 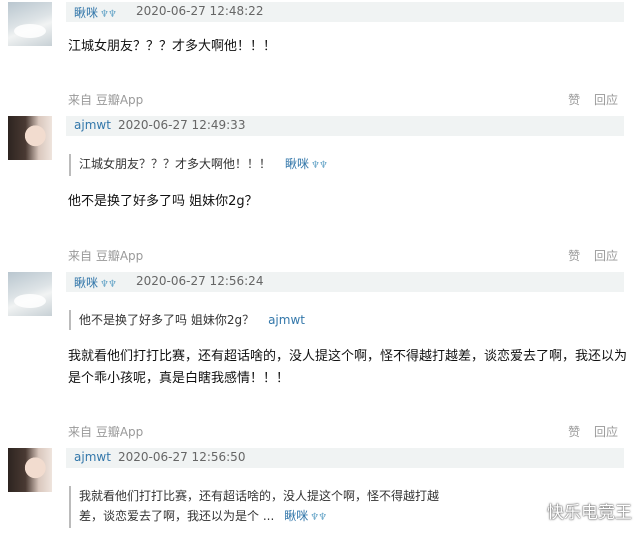 I want to click on quote-block: 他不是换了好多了吗 姐妹你2g？ ajmwt, so click(x=187, y=320).